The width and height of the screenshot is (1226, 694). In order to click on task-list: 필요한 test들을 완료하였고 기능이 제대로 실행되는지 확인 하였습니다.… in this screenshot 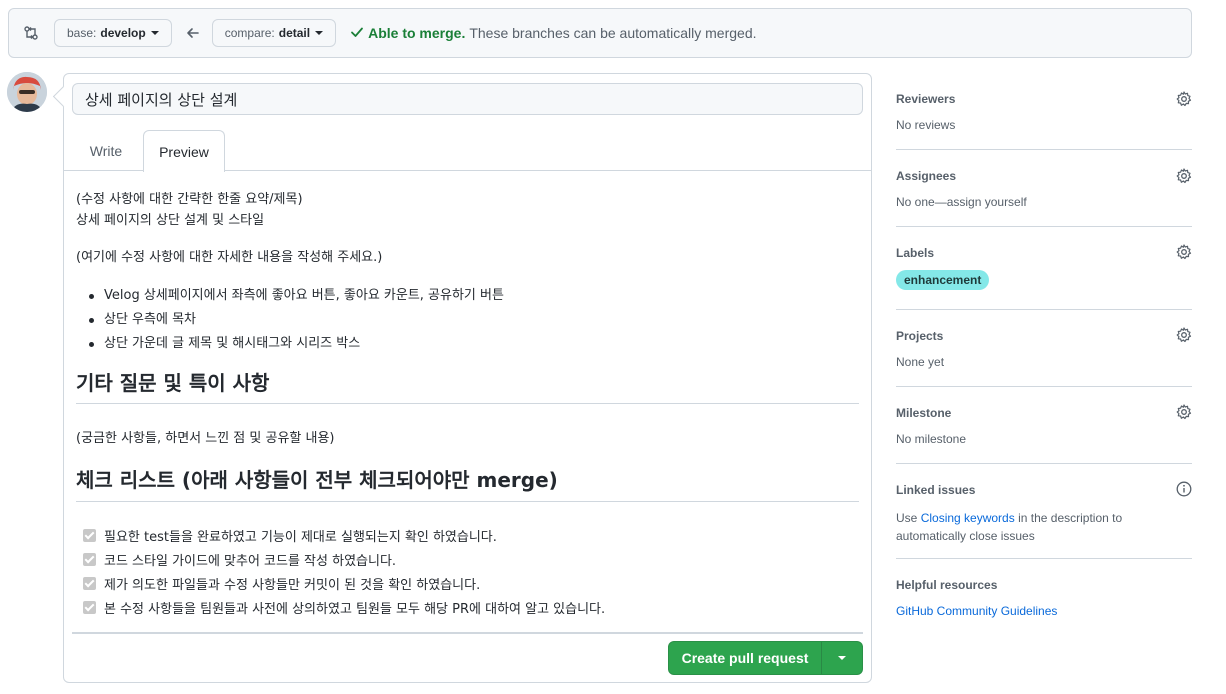, I will do `click(340, 571)`.